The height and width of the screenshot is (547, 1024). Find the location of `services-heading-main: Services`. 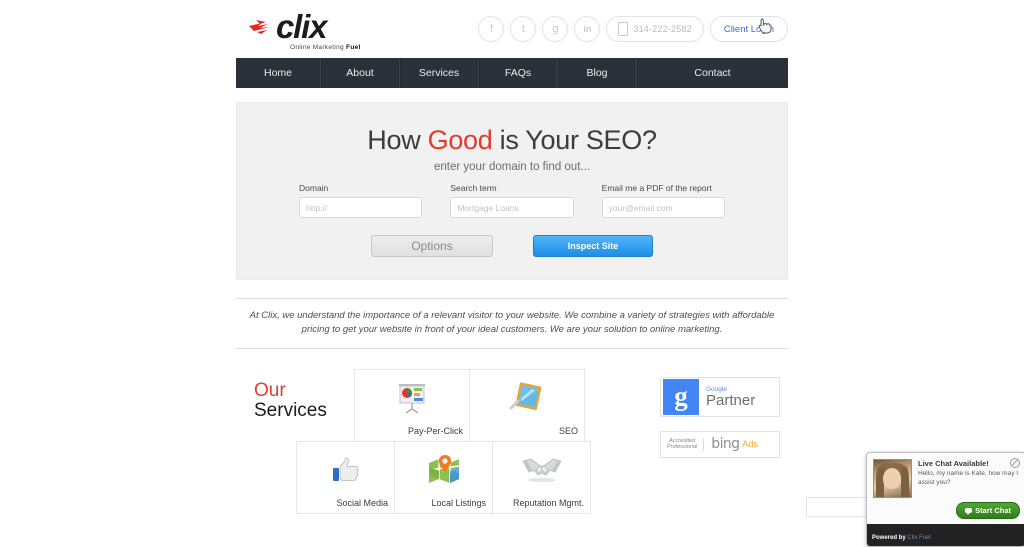

services-heading-main: Services is located at coordinates (290, 410).